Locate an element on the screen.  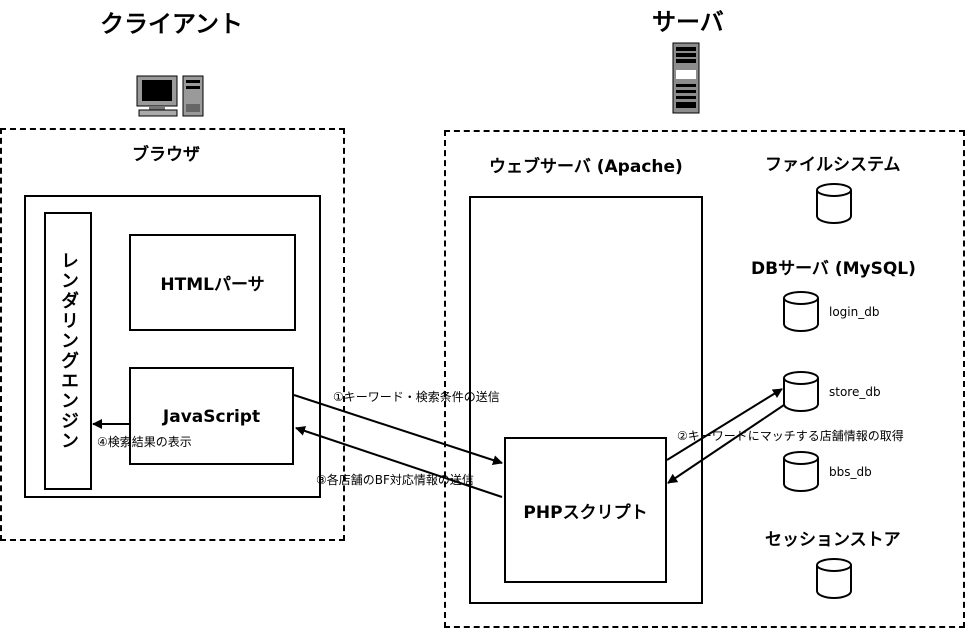
arrow-layer is located at coordinates (438, 443).